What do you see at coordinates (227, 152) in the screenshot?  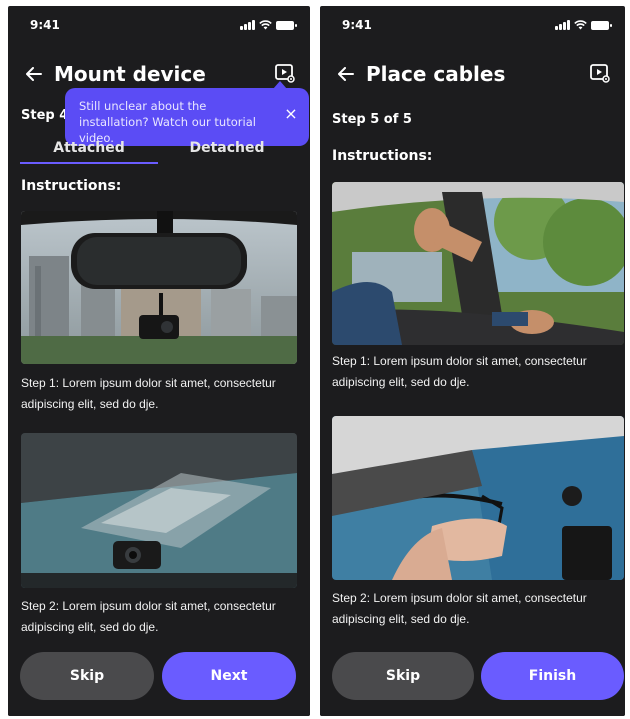 I see `tab-detached: Detached` at bounding box center [227, 152].